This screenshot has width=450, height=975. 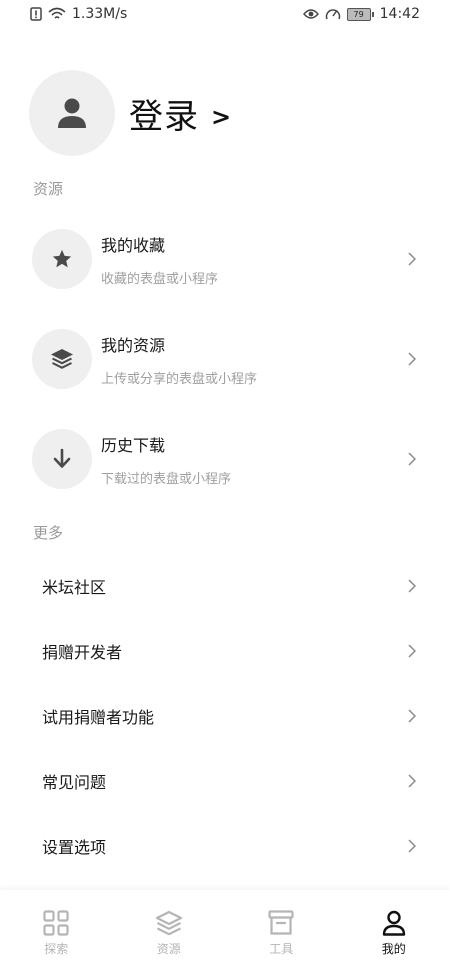 I want to click on res-subtitle: 收藏的表盘或小程序, so click(x=160, y=279).